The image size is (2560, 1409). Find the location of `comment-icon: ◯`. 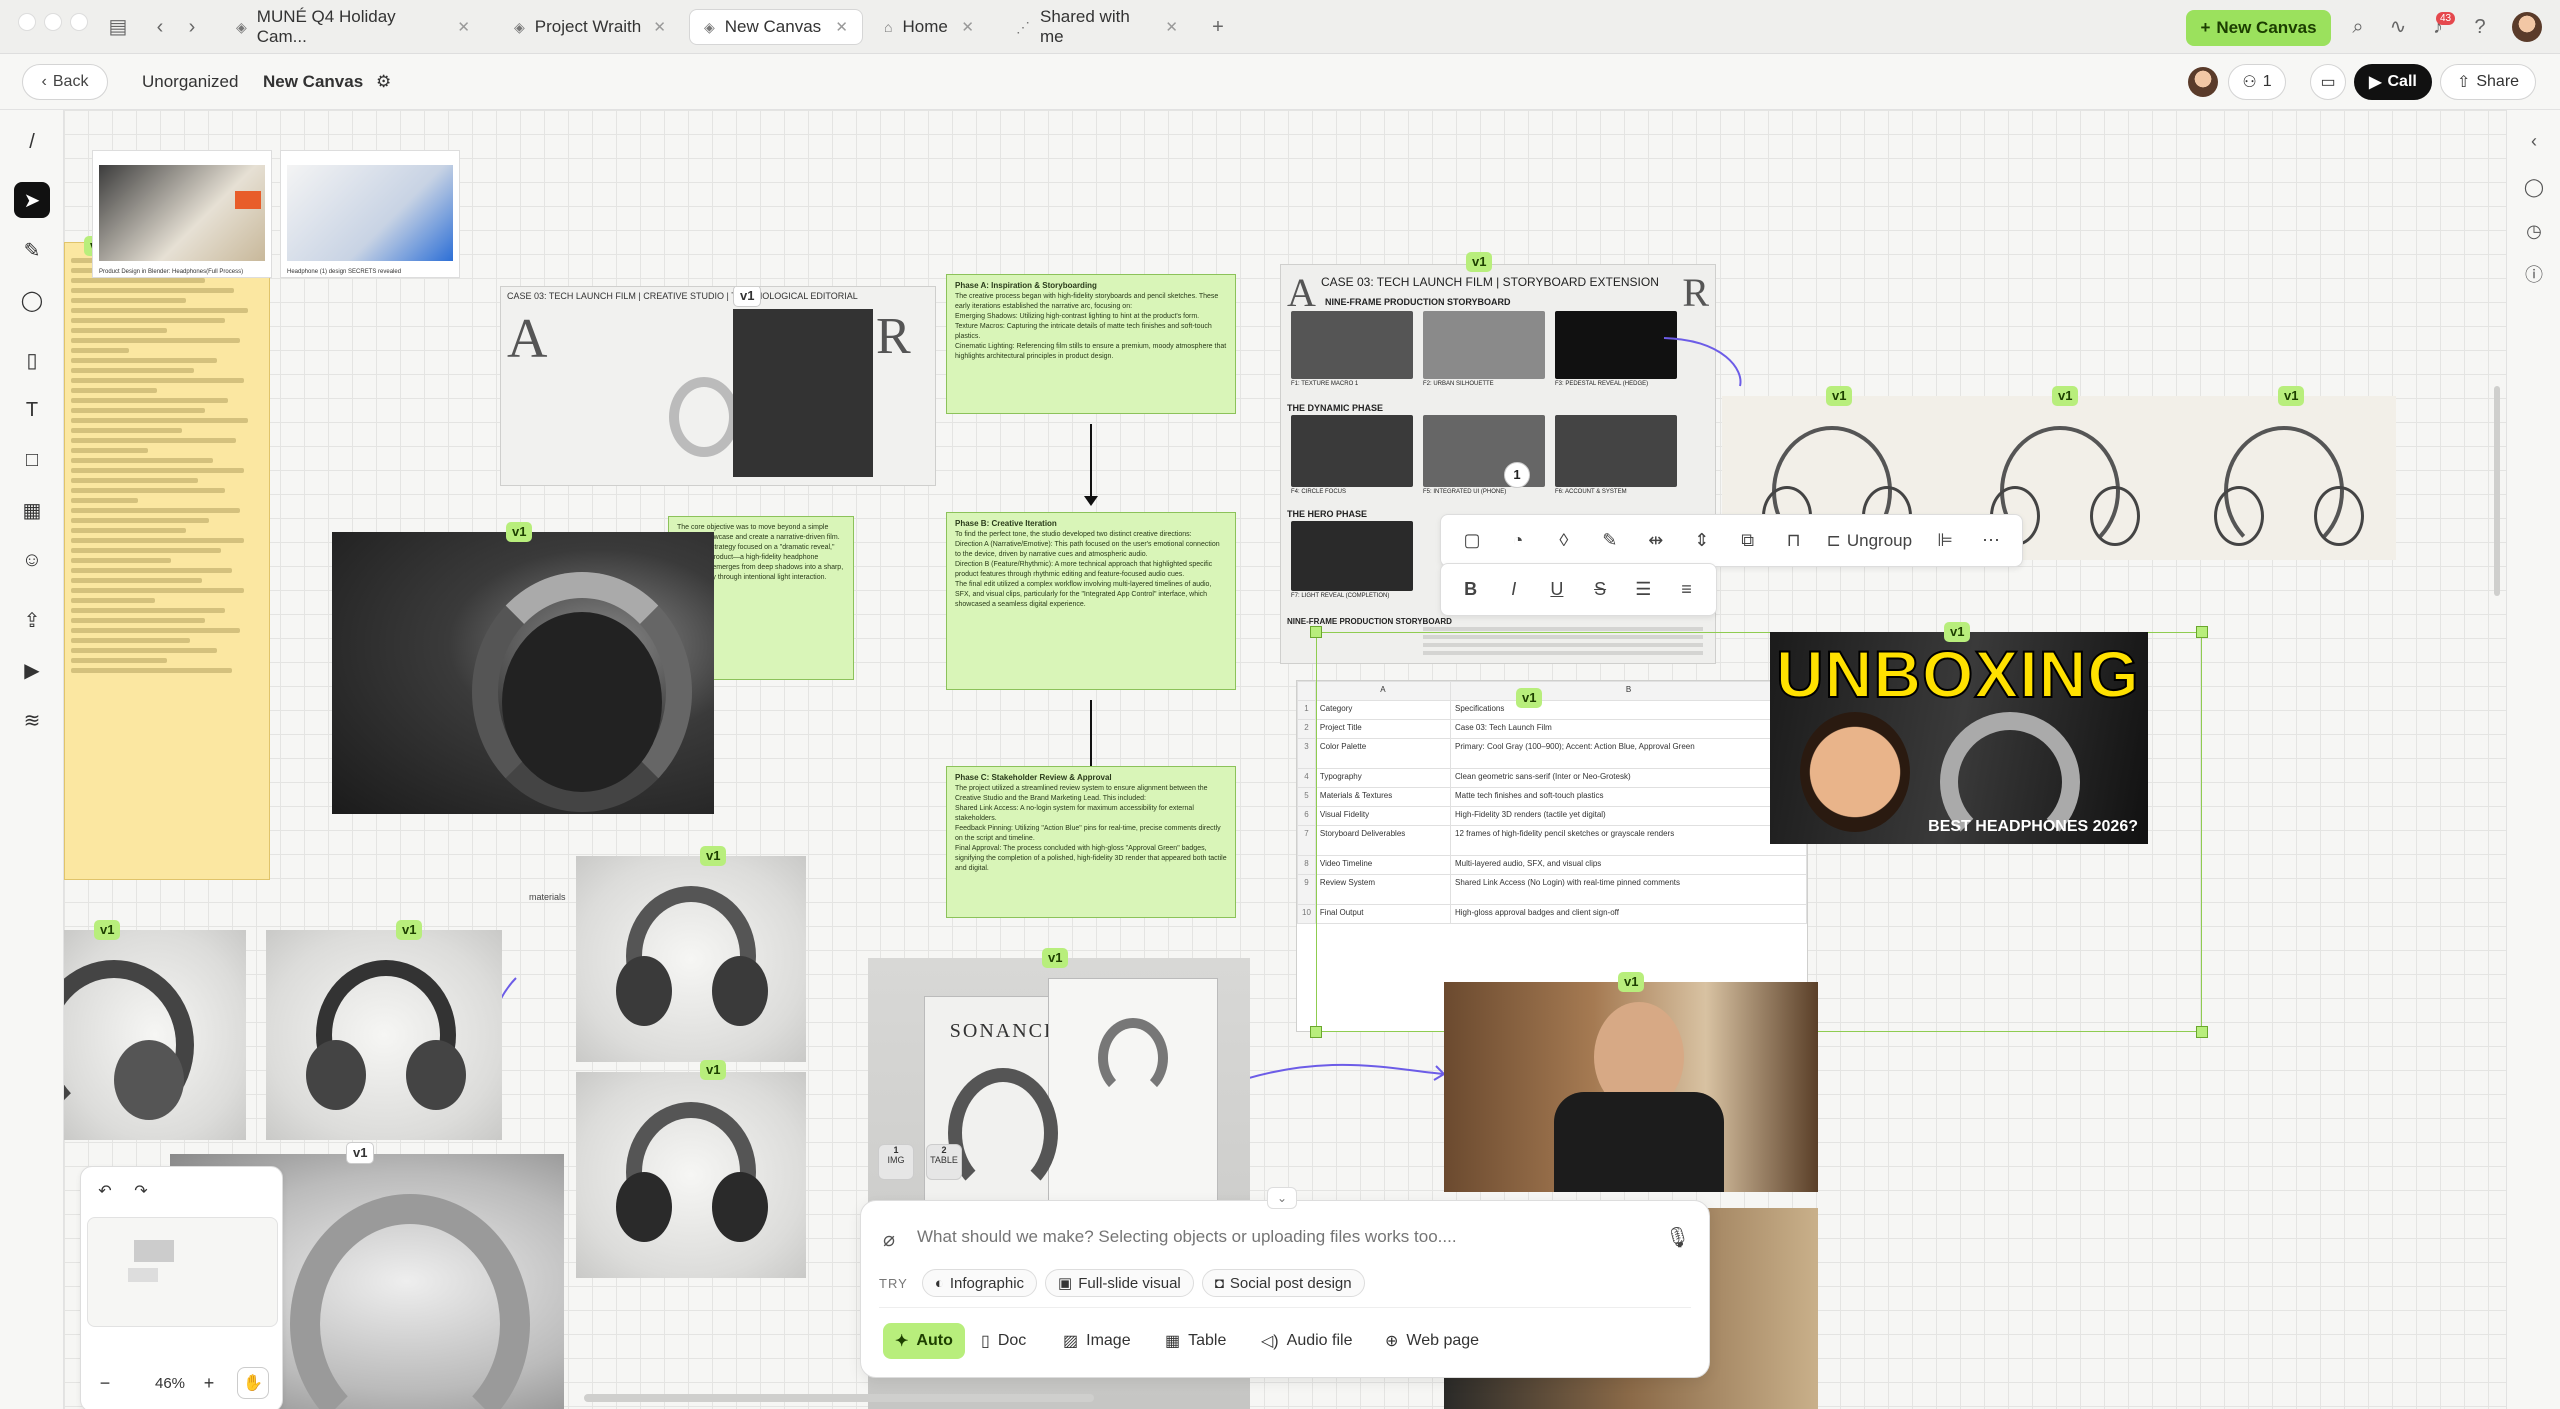

comment-icon: ◯ is located at coordinates (32, 300).